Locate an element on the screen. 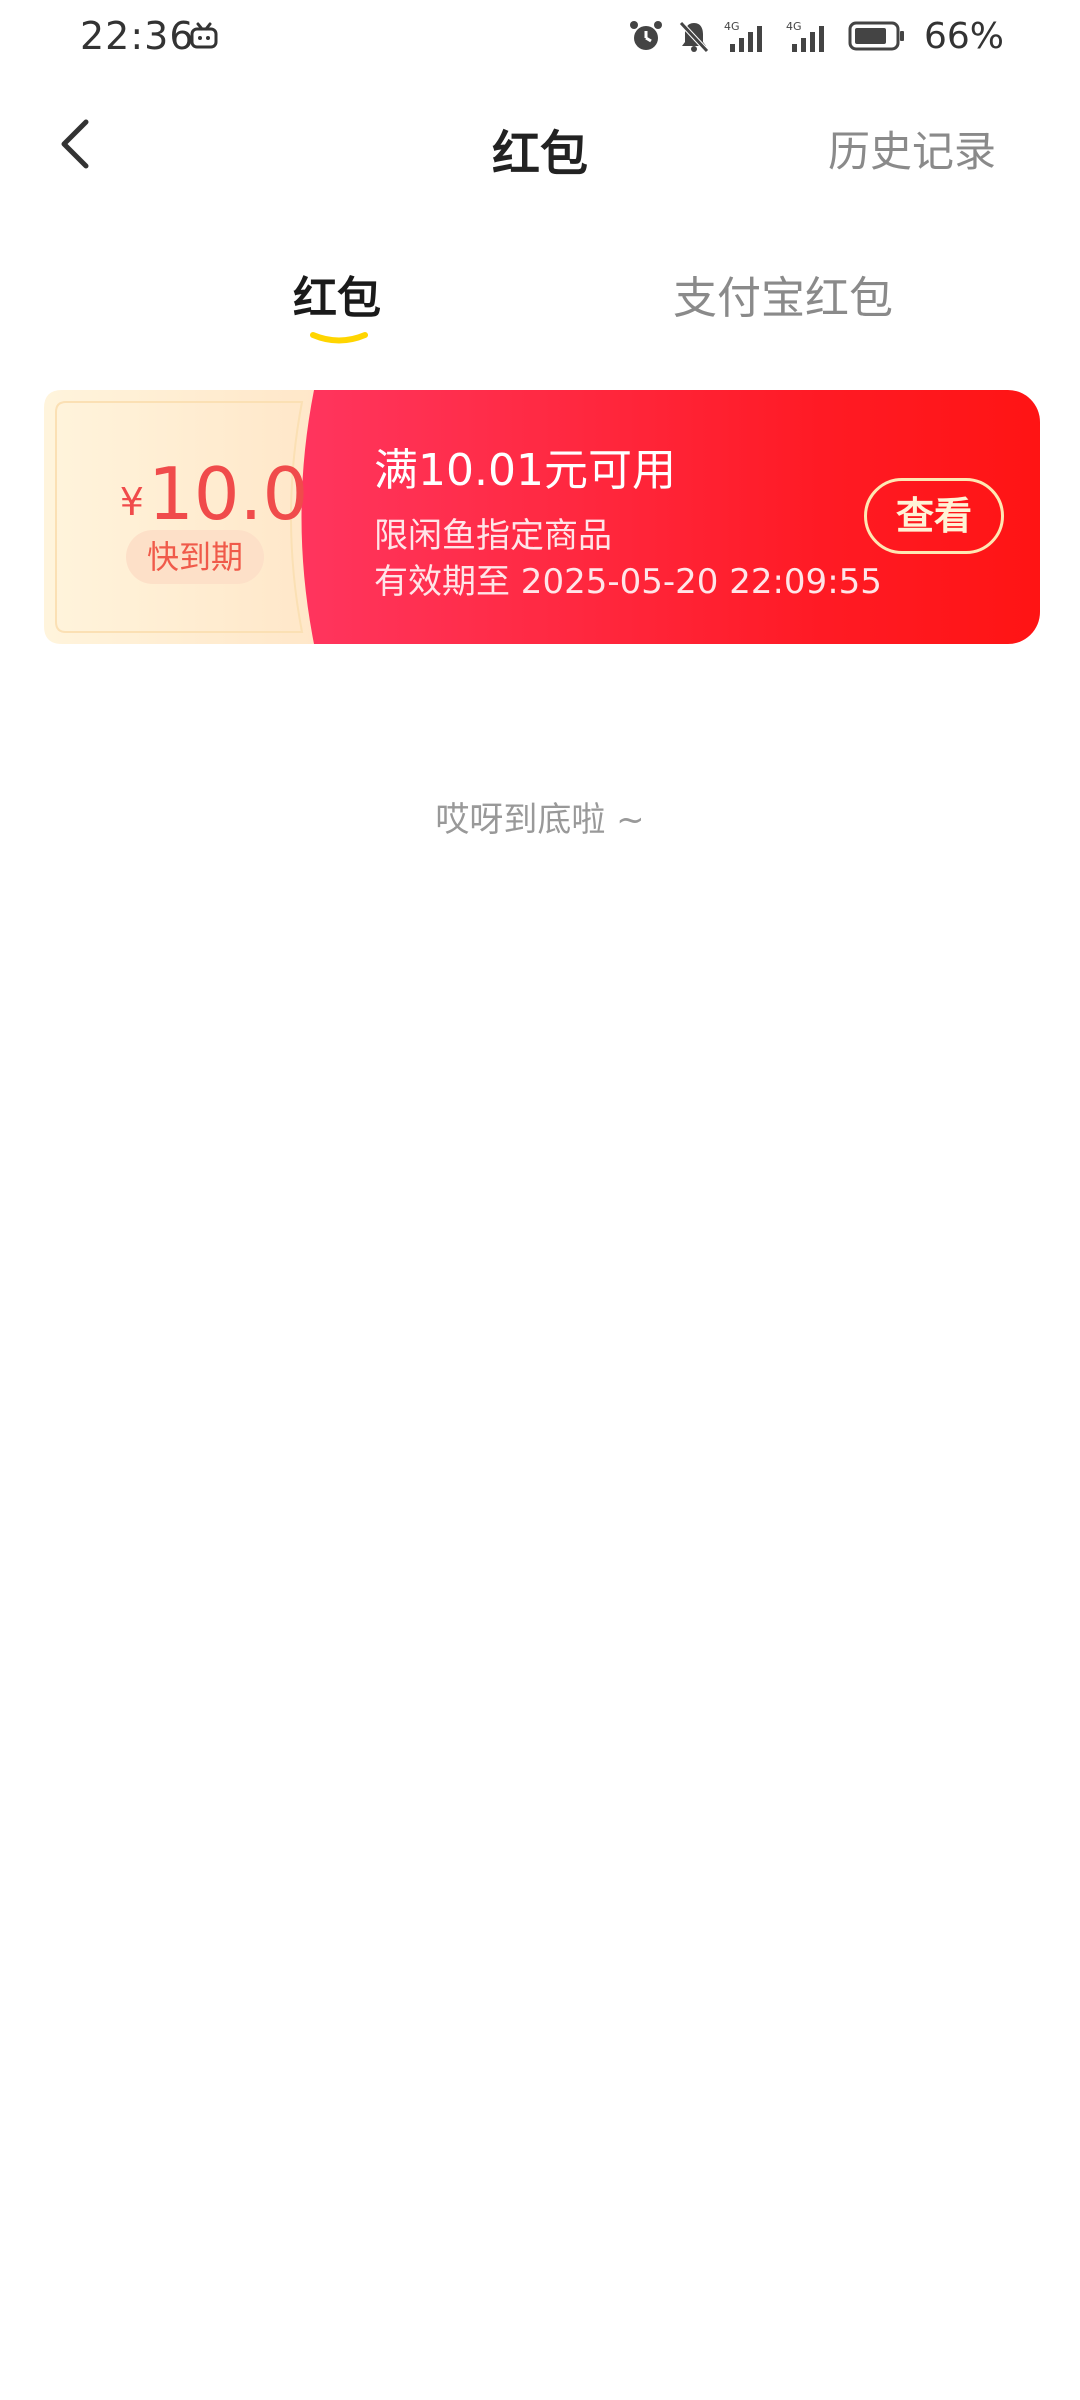 The width and height of the screenshot is (1080, 2400). status-icons: 4G 4G 66% is located at coordinates (816, 36).